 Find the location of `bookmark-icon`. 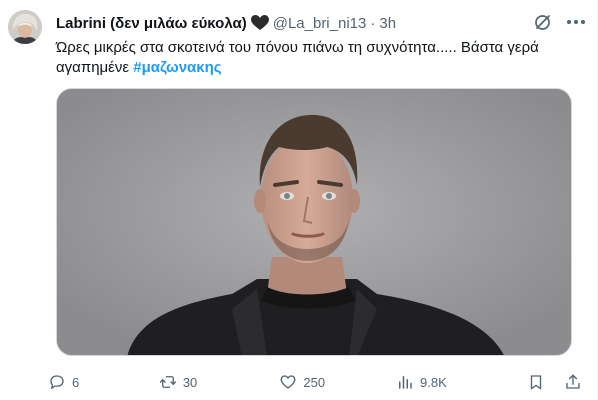

bookmark-icon is located at coordinates (535, 382).